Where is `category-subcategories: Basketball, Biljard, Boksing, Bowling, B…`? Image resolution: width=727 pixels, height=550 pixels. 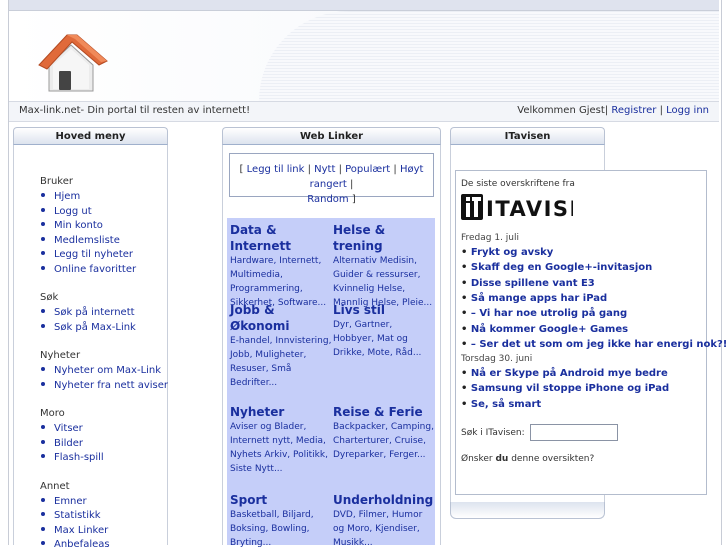 category-subcategories: Basketball, Biljard, Boksing, Bowling, B… is located at coordinates (281, 529).